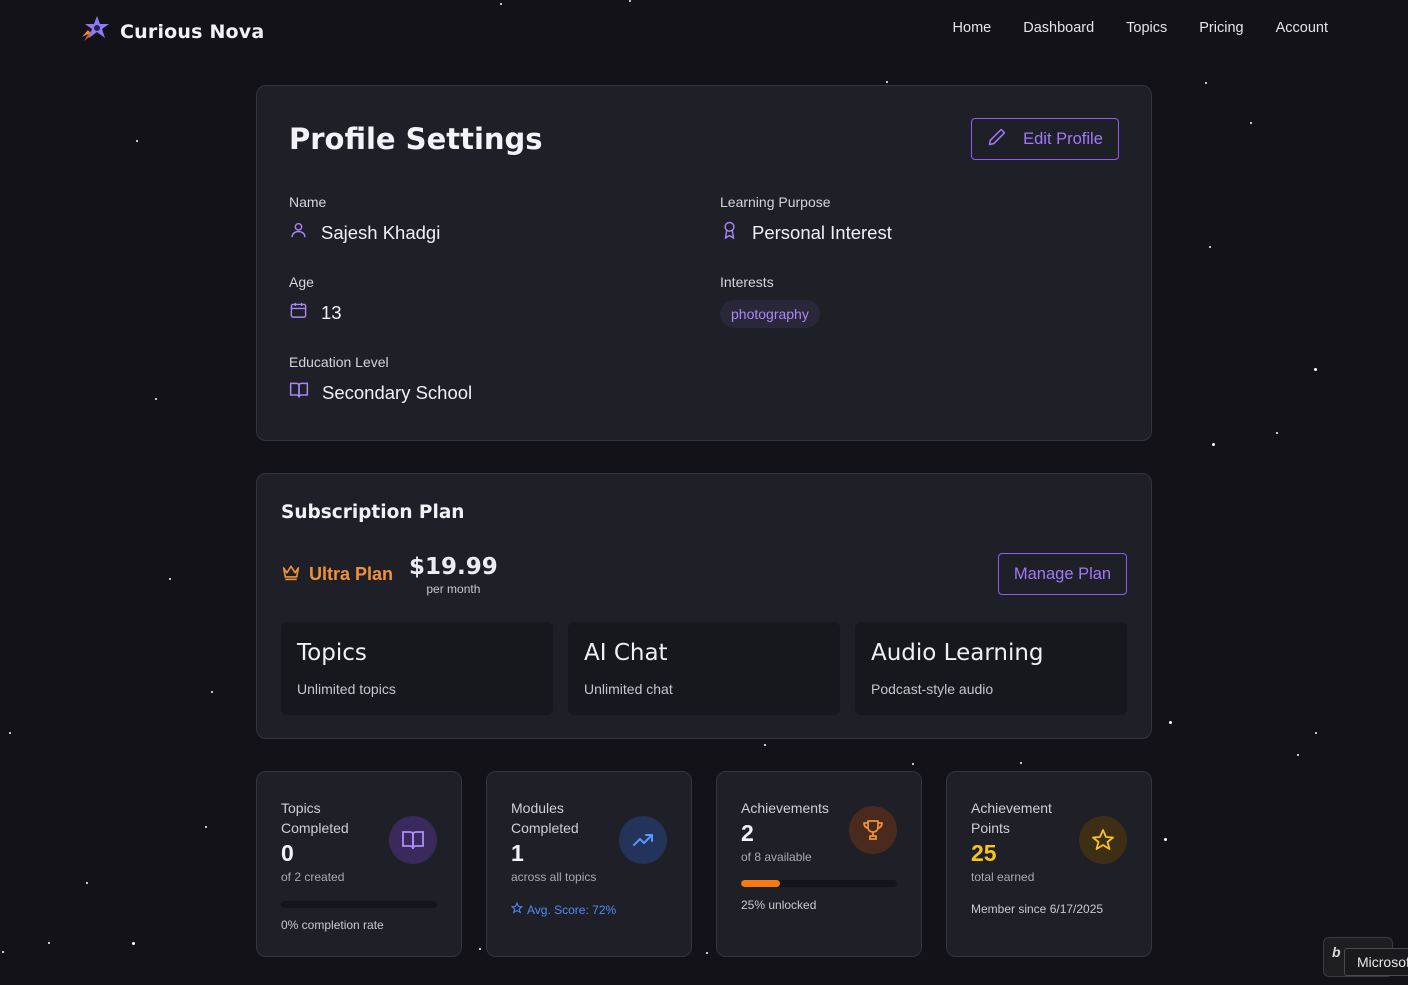 The width and height of the screenshot is (1408, 985). I want to click on stat-foot: 25% unlocked, so click(779, 905).